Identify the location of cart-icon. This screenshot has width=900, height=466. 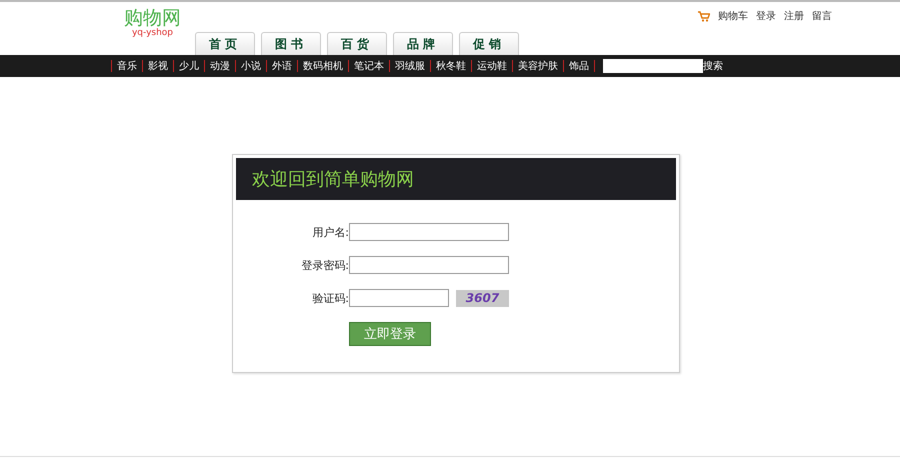
(704, 16).